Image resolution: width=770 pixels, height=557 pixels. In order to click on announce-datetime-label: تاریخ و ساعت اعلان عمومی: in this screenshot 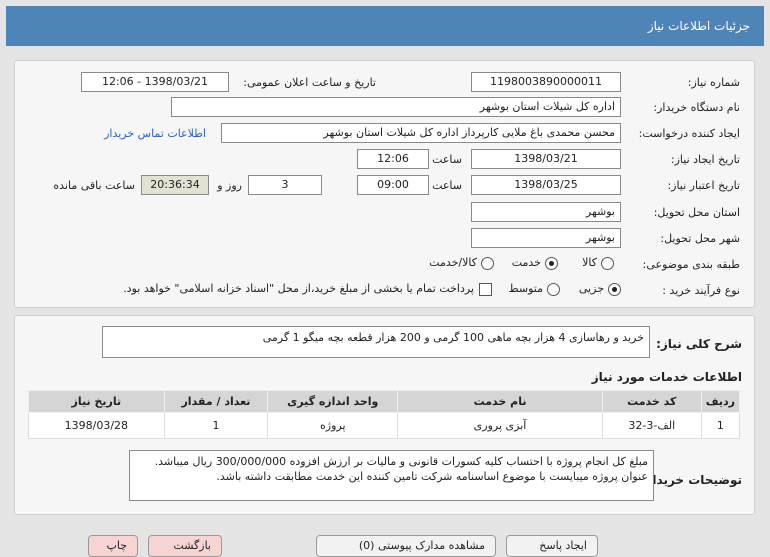, I will do `click(309, 82)`.